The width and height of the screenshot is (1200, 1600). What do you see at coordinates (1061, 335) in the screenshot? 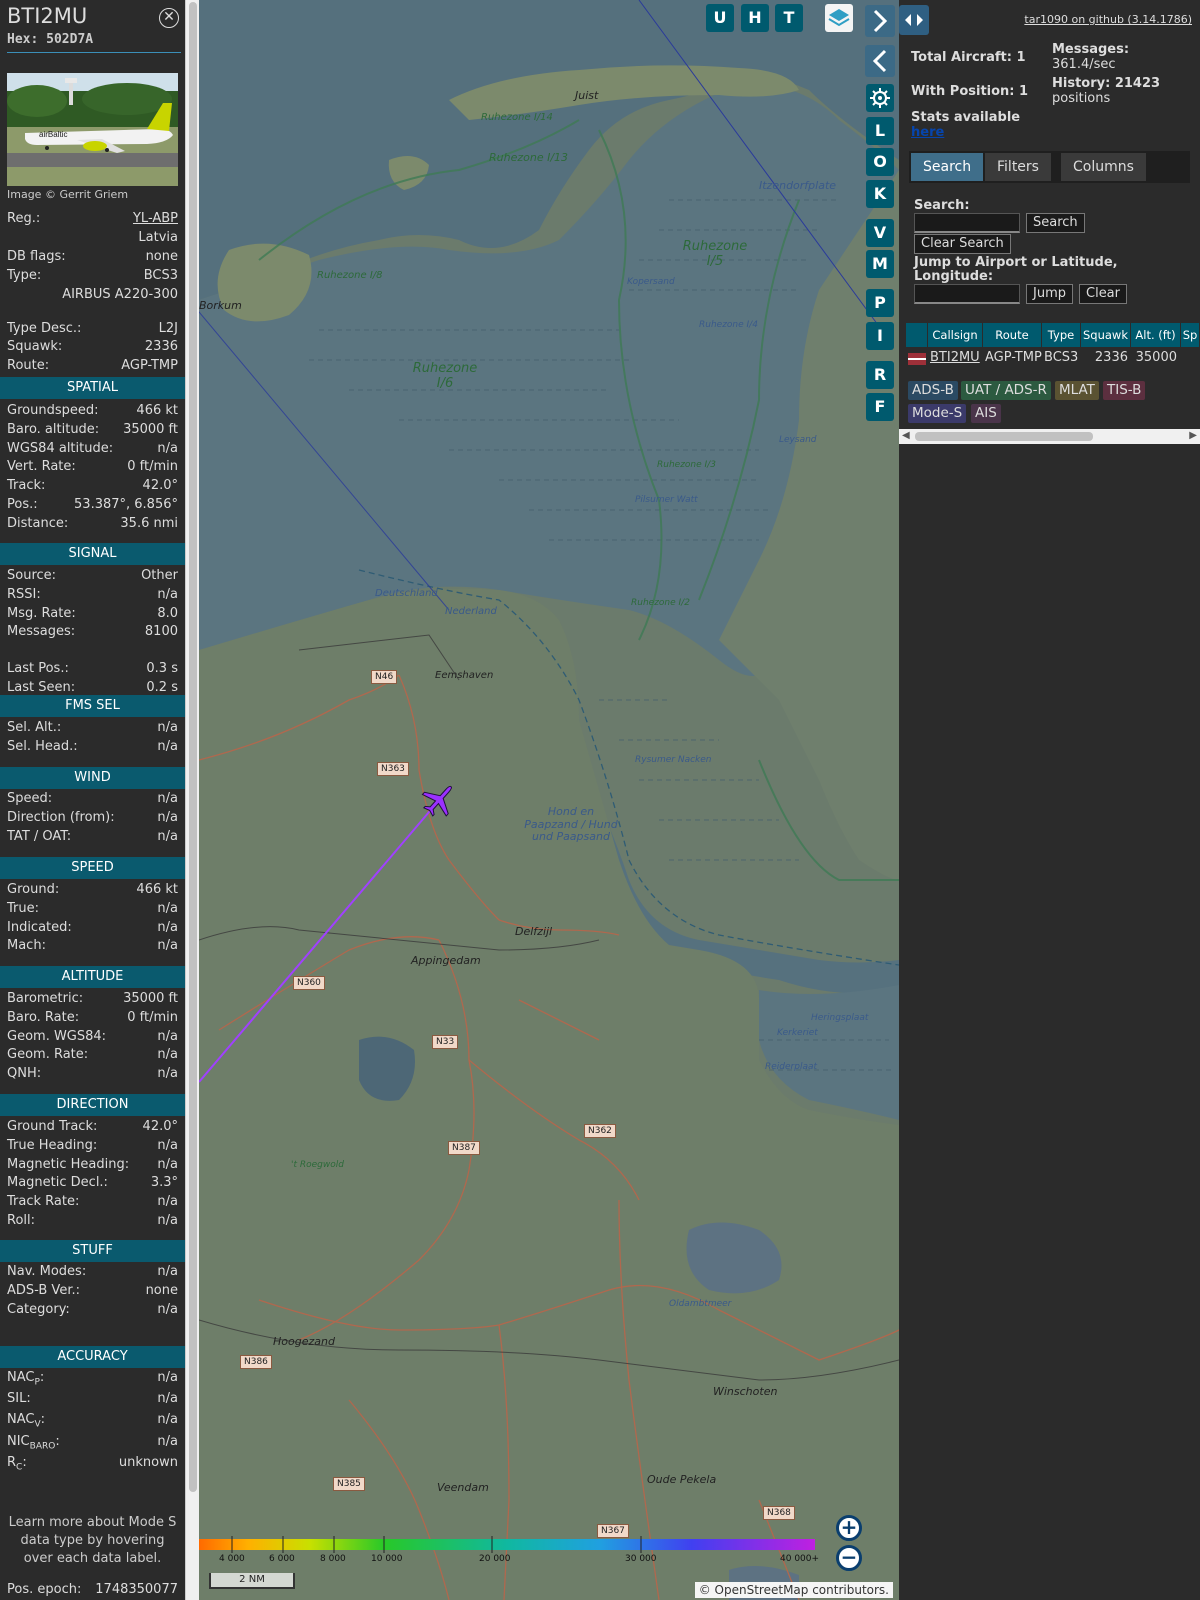
I see `table-header-type: Type` at bounding box center [1061, 335].